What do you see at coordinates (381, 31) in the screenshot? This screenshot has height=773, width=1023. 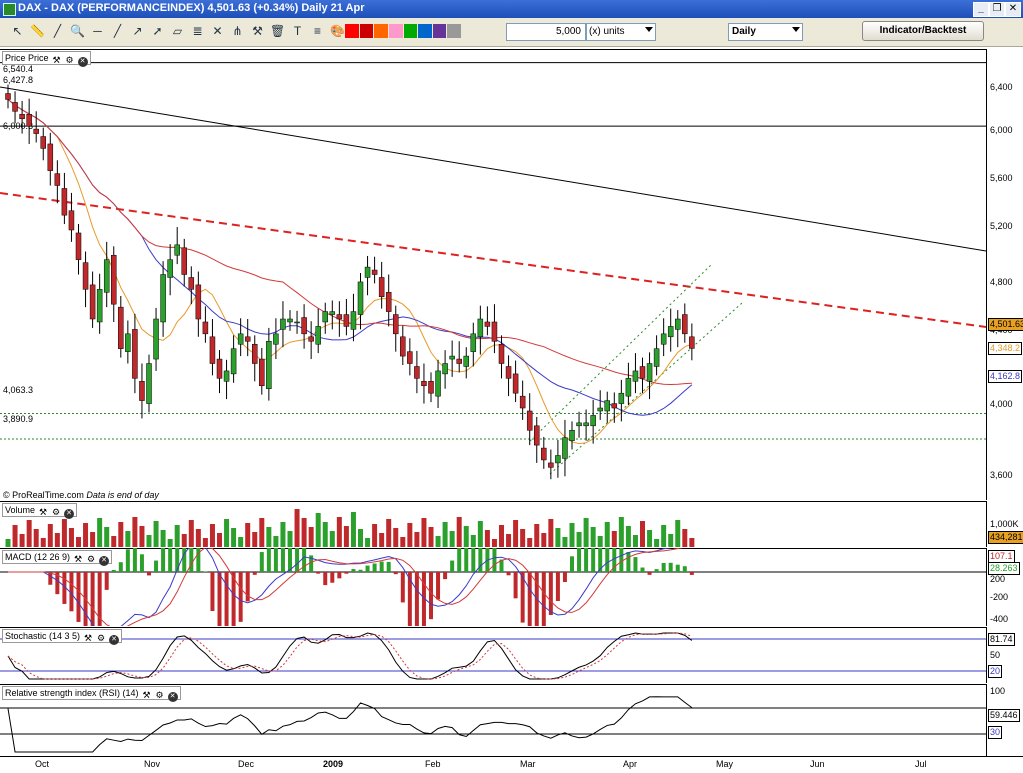 I see `swatch-orange` at bounding box center [381, 31].